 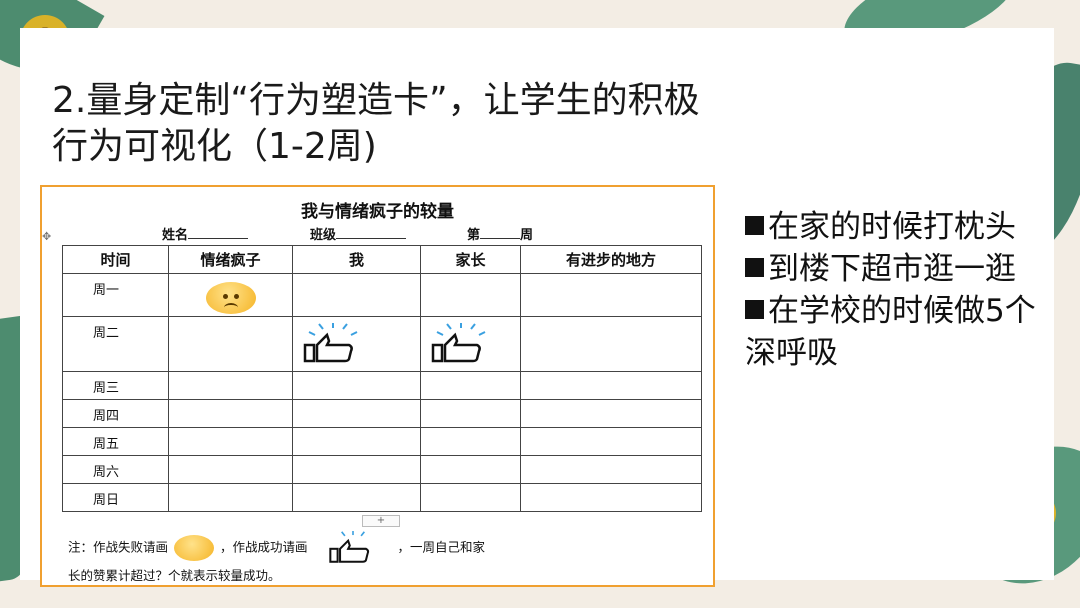 I want to click on note-line-1: 注：作战失败请画 ，作战成功请画 ，一周自己和家, so click(x=276, y=548).